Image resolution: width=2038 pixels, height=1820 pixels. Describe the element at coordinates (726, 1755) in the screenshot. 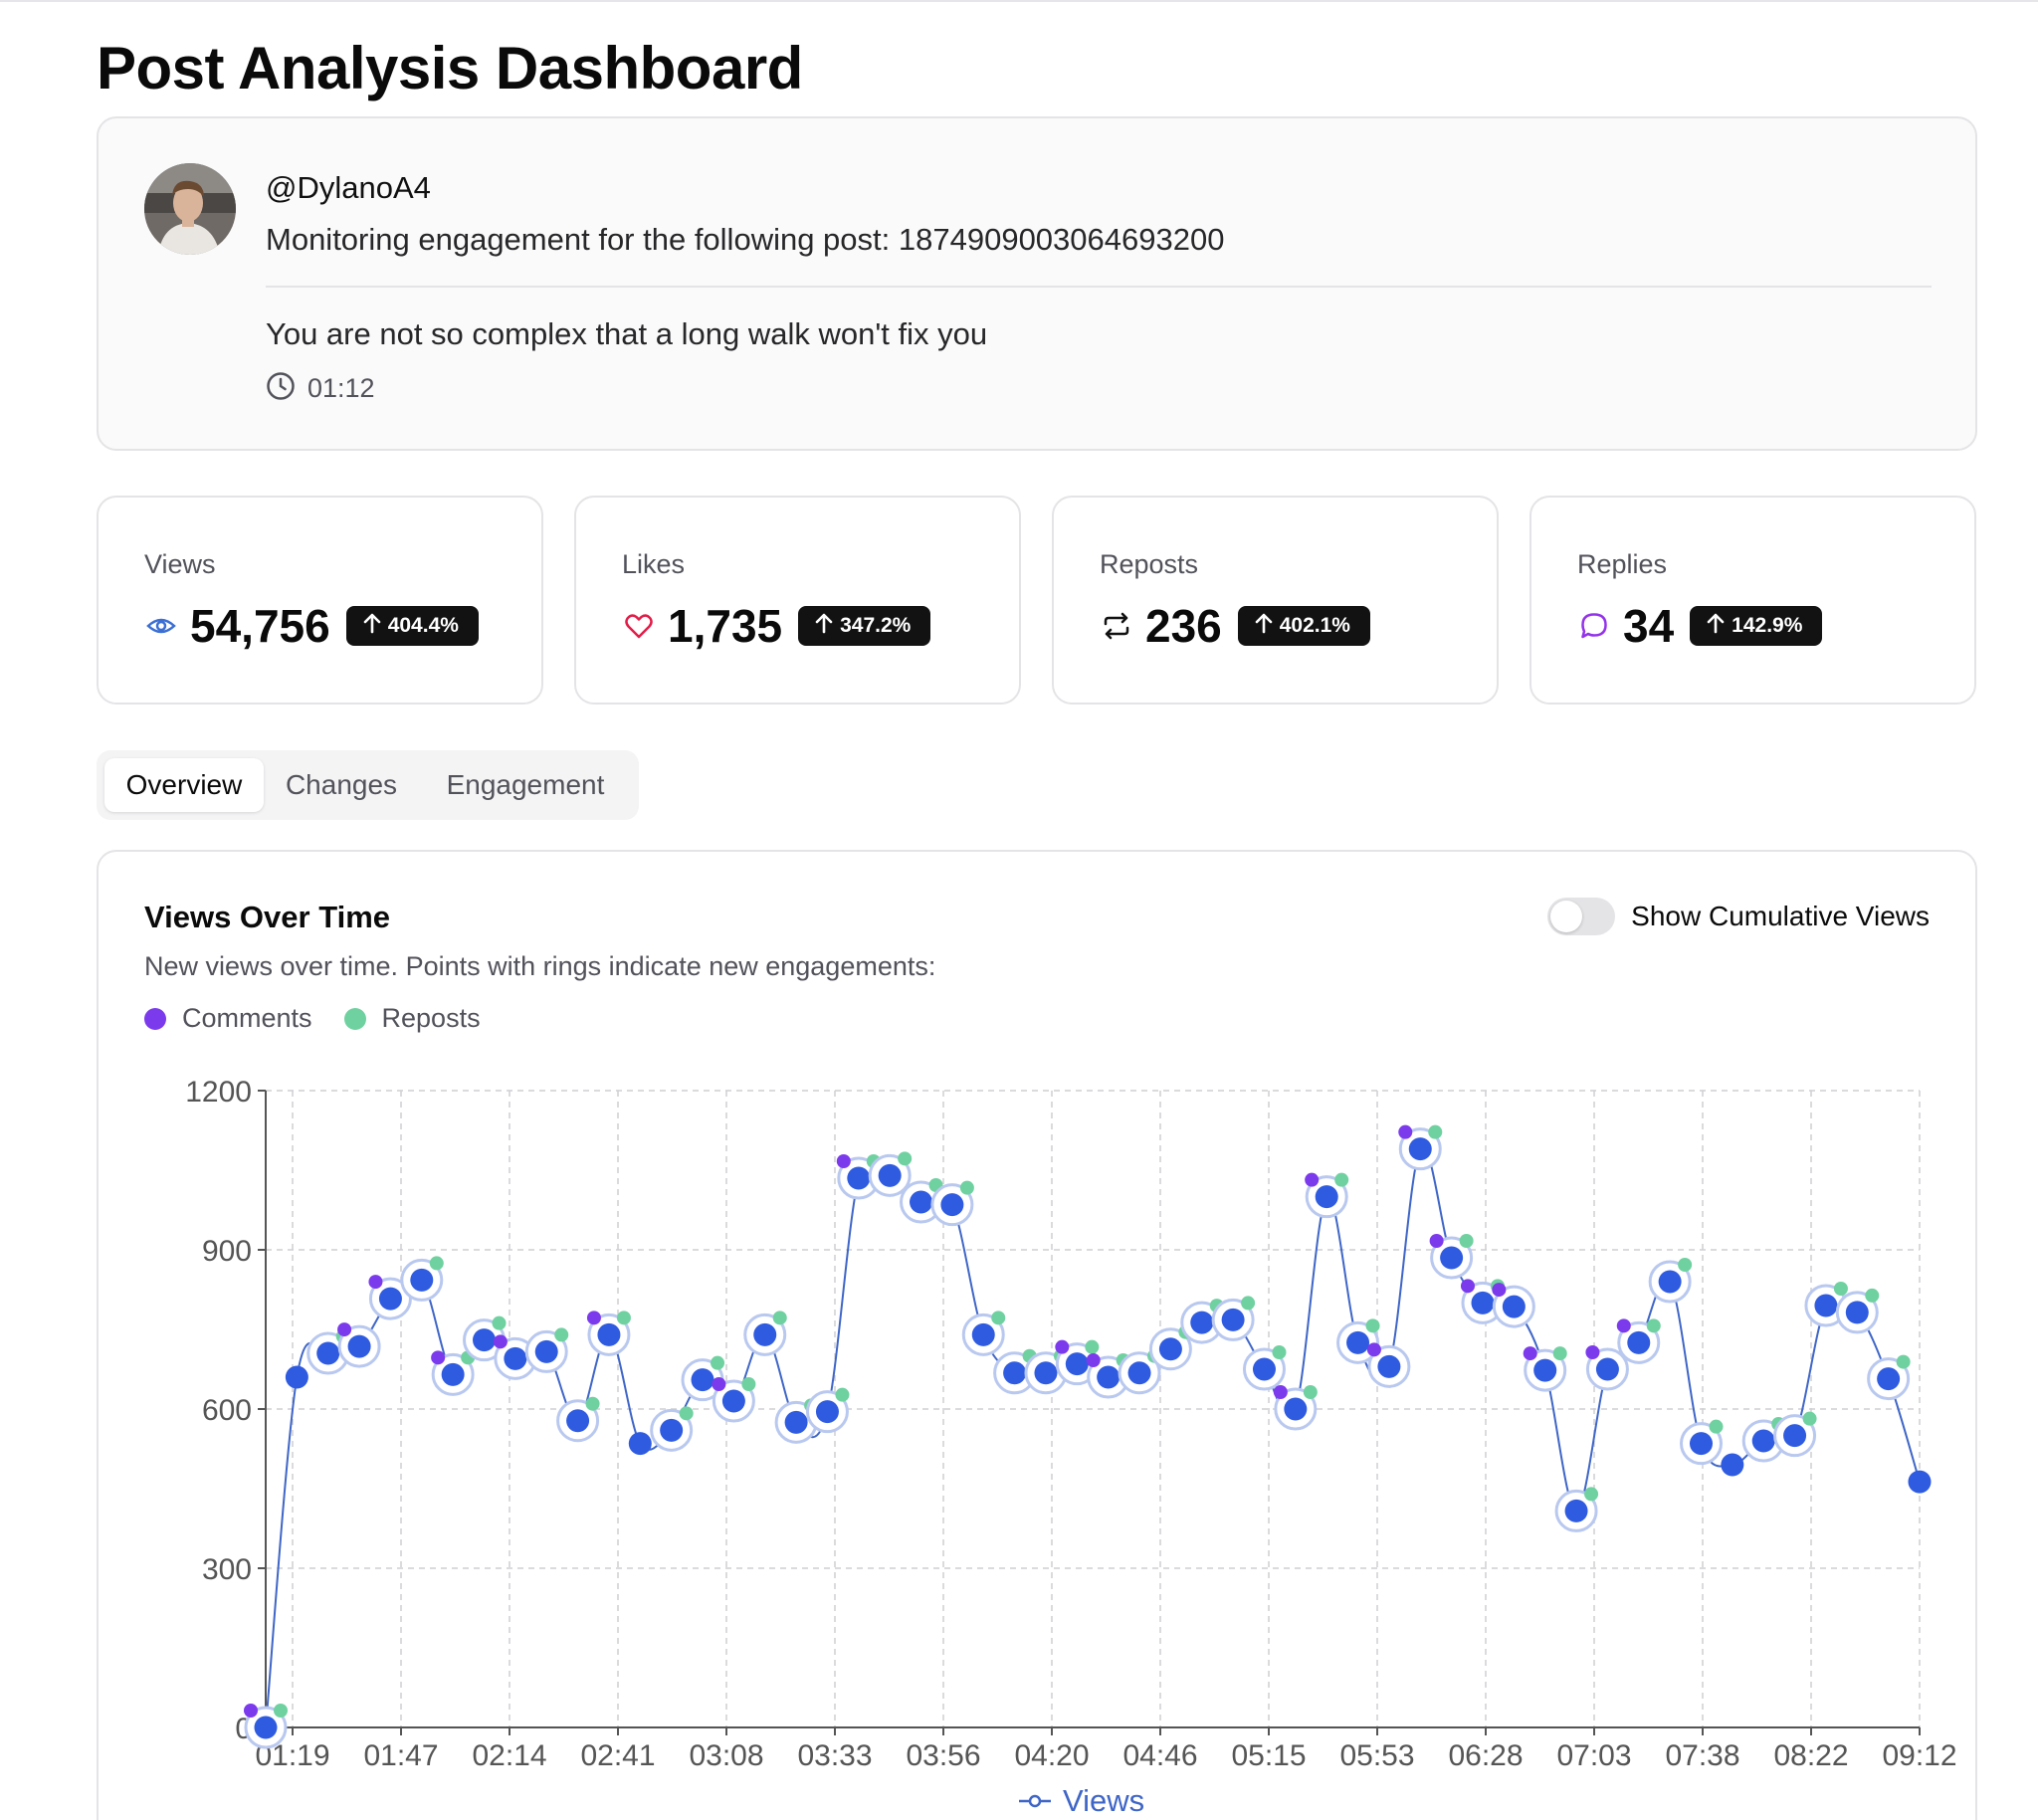

I see `x-tick-label: 03:08` at that location.